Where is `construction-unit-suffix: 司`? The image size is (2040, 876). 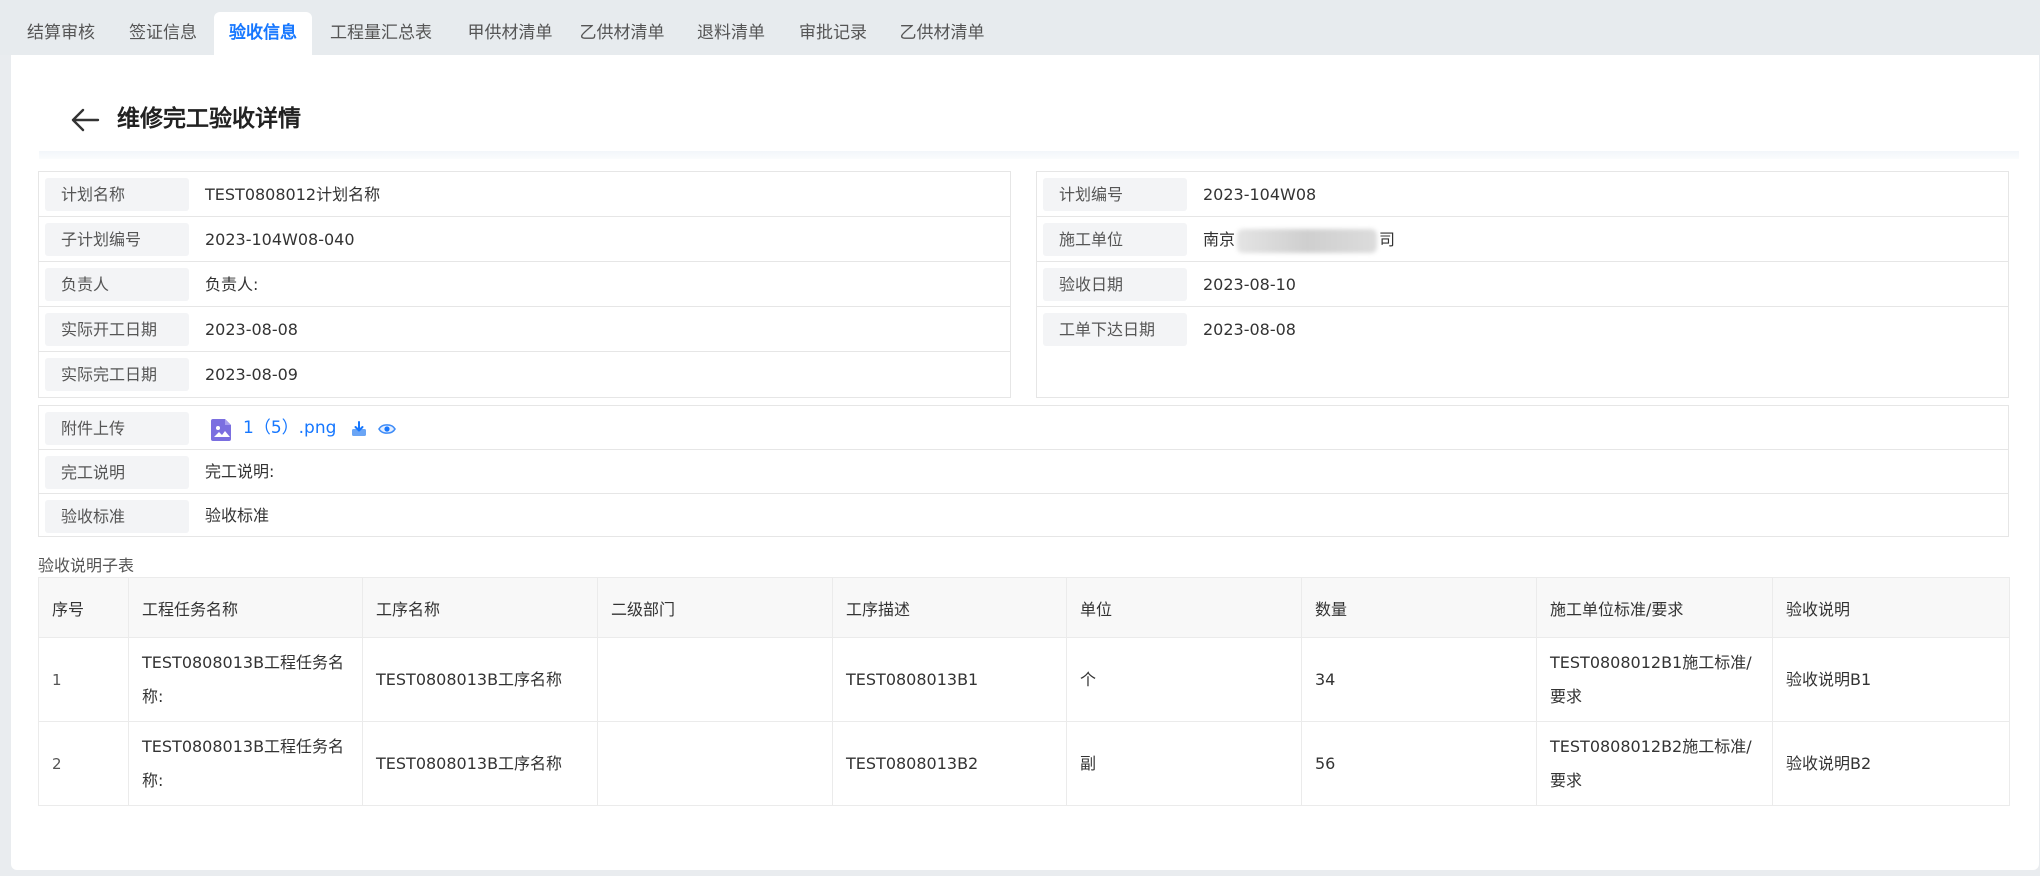
construction-unit-suffix: 司 is located at coordinates (1387, 239).